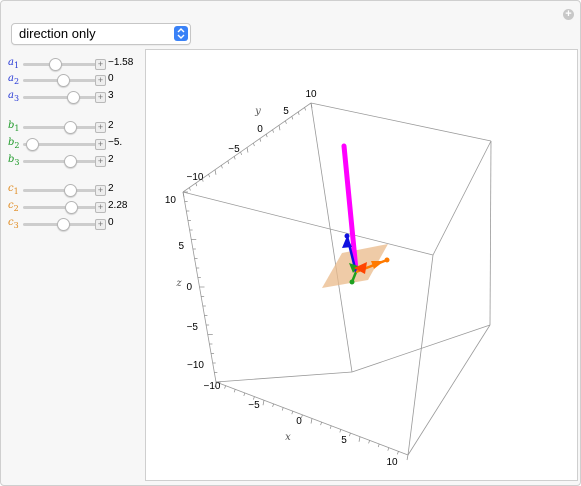 The height and width of the screenshot is (486, 581). What do you see at coordinates (181, 33) in the screenshot?
I see `chevron-updown-icon` at bounding box center [181, 33].